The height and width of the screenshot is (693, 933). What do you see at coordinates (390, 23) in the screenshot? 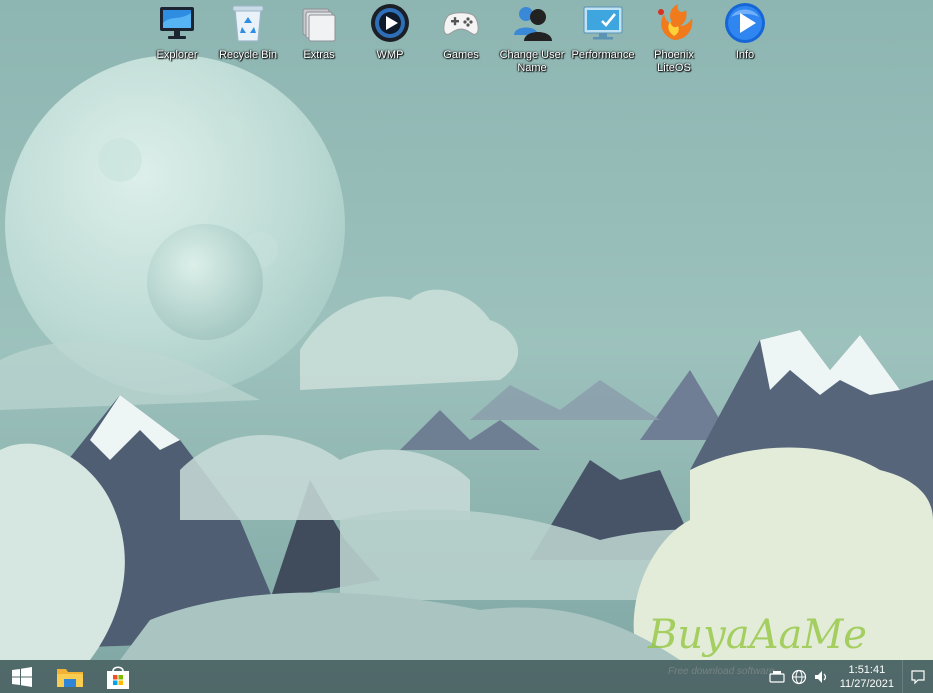
I see `media-player-icon` at bounding box center [390, 23].